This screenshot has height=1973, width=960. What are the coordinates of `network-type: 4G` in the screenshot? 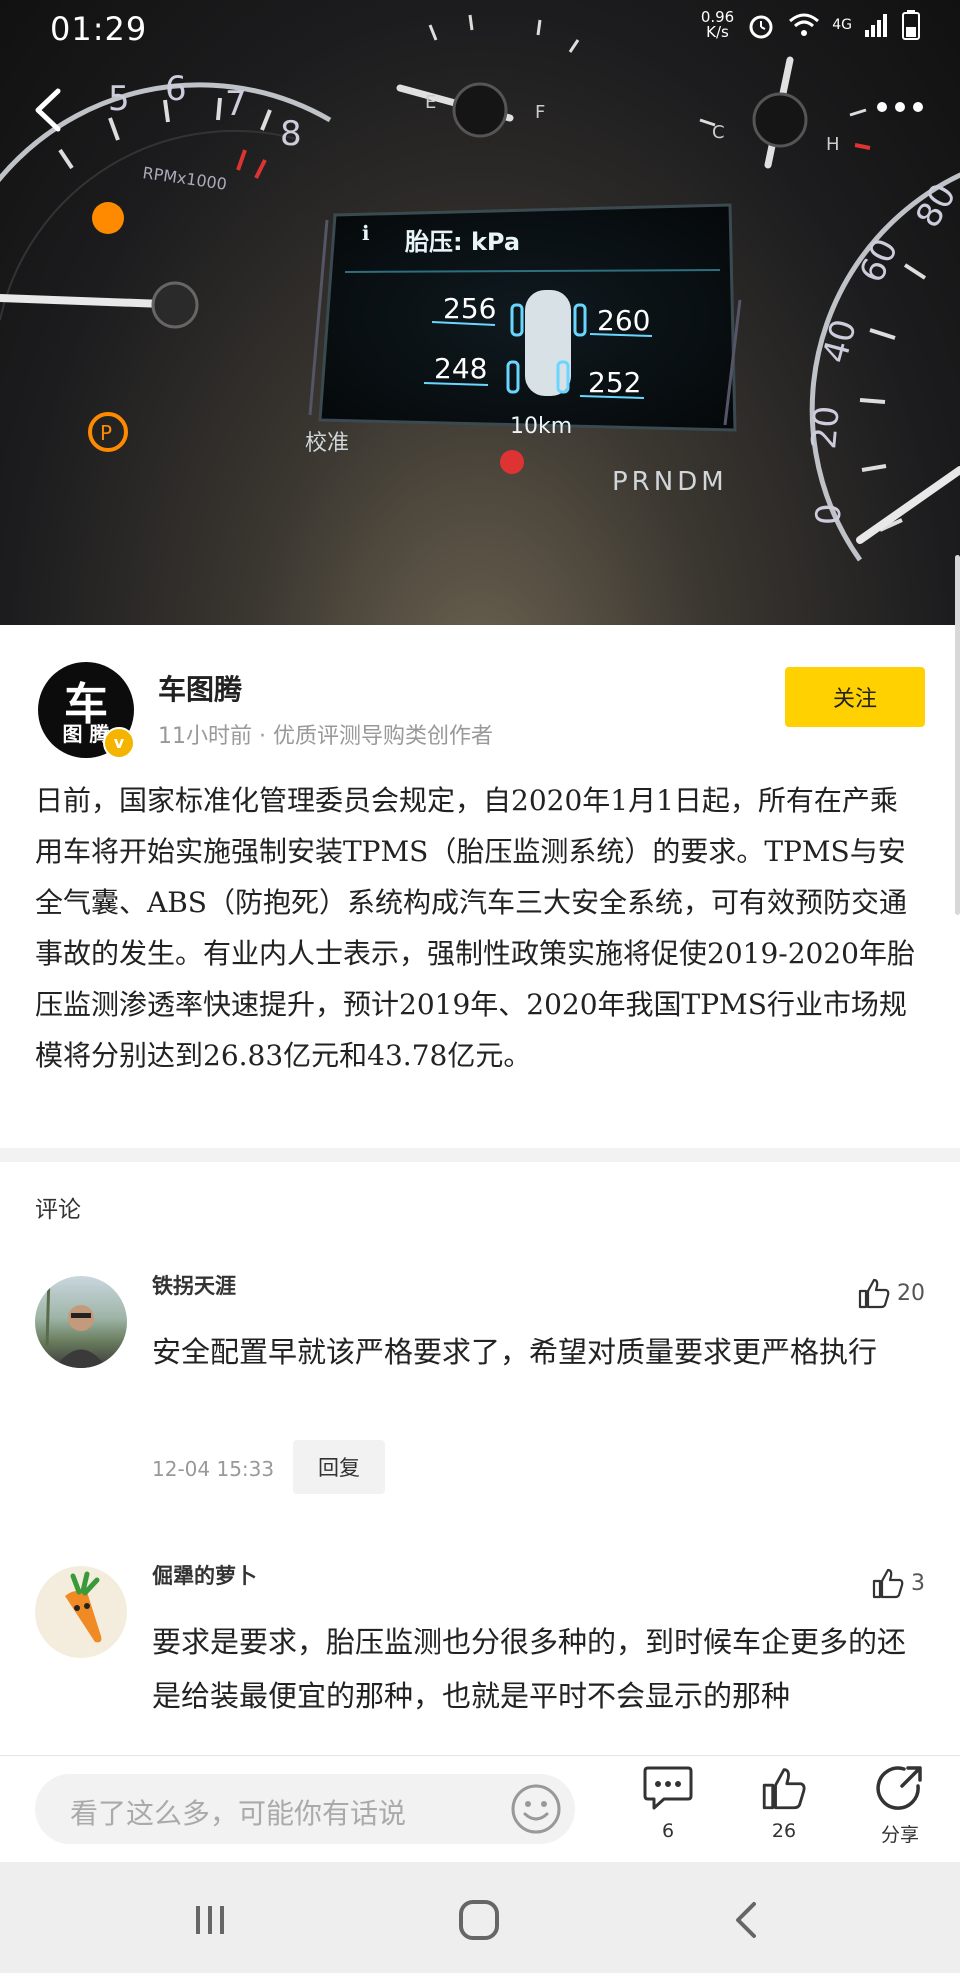 It's located at (842, 25).